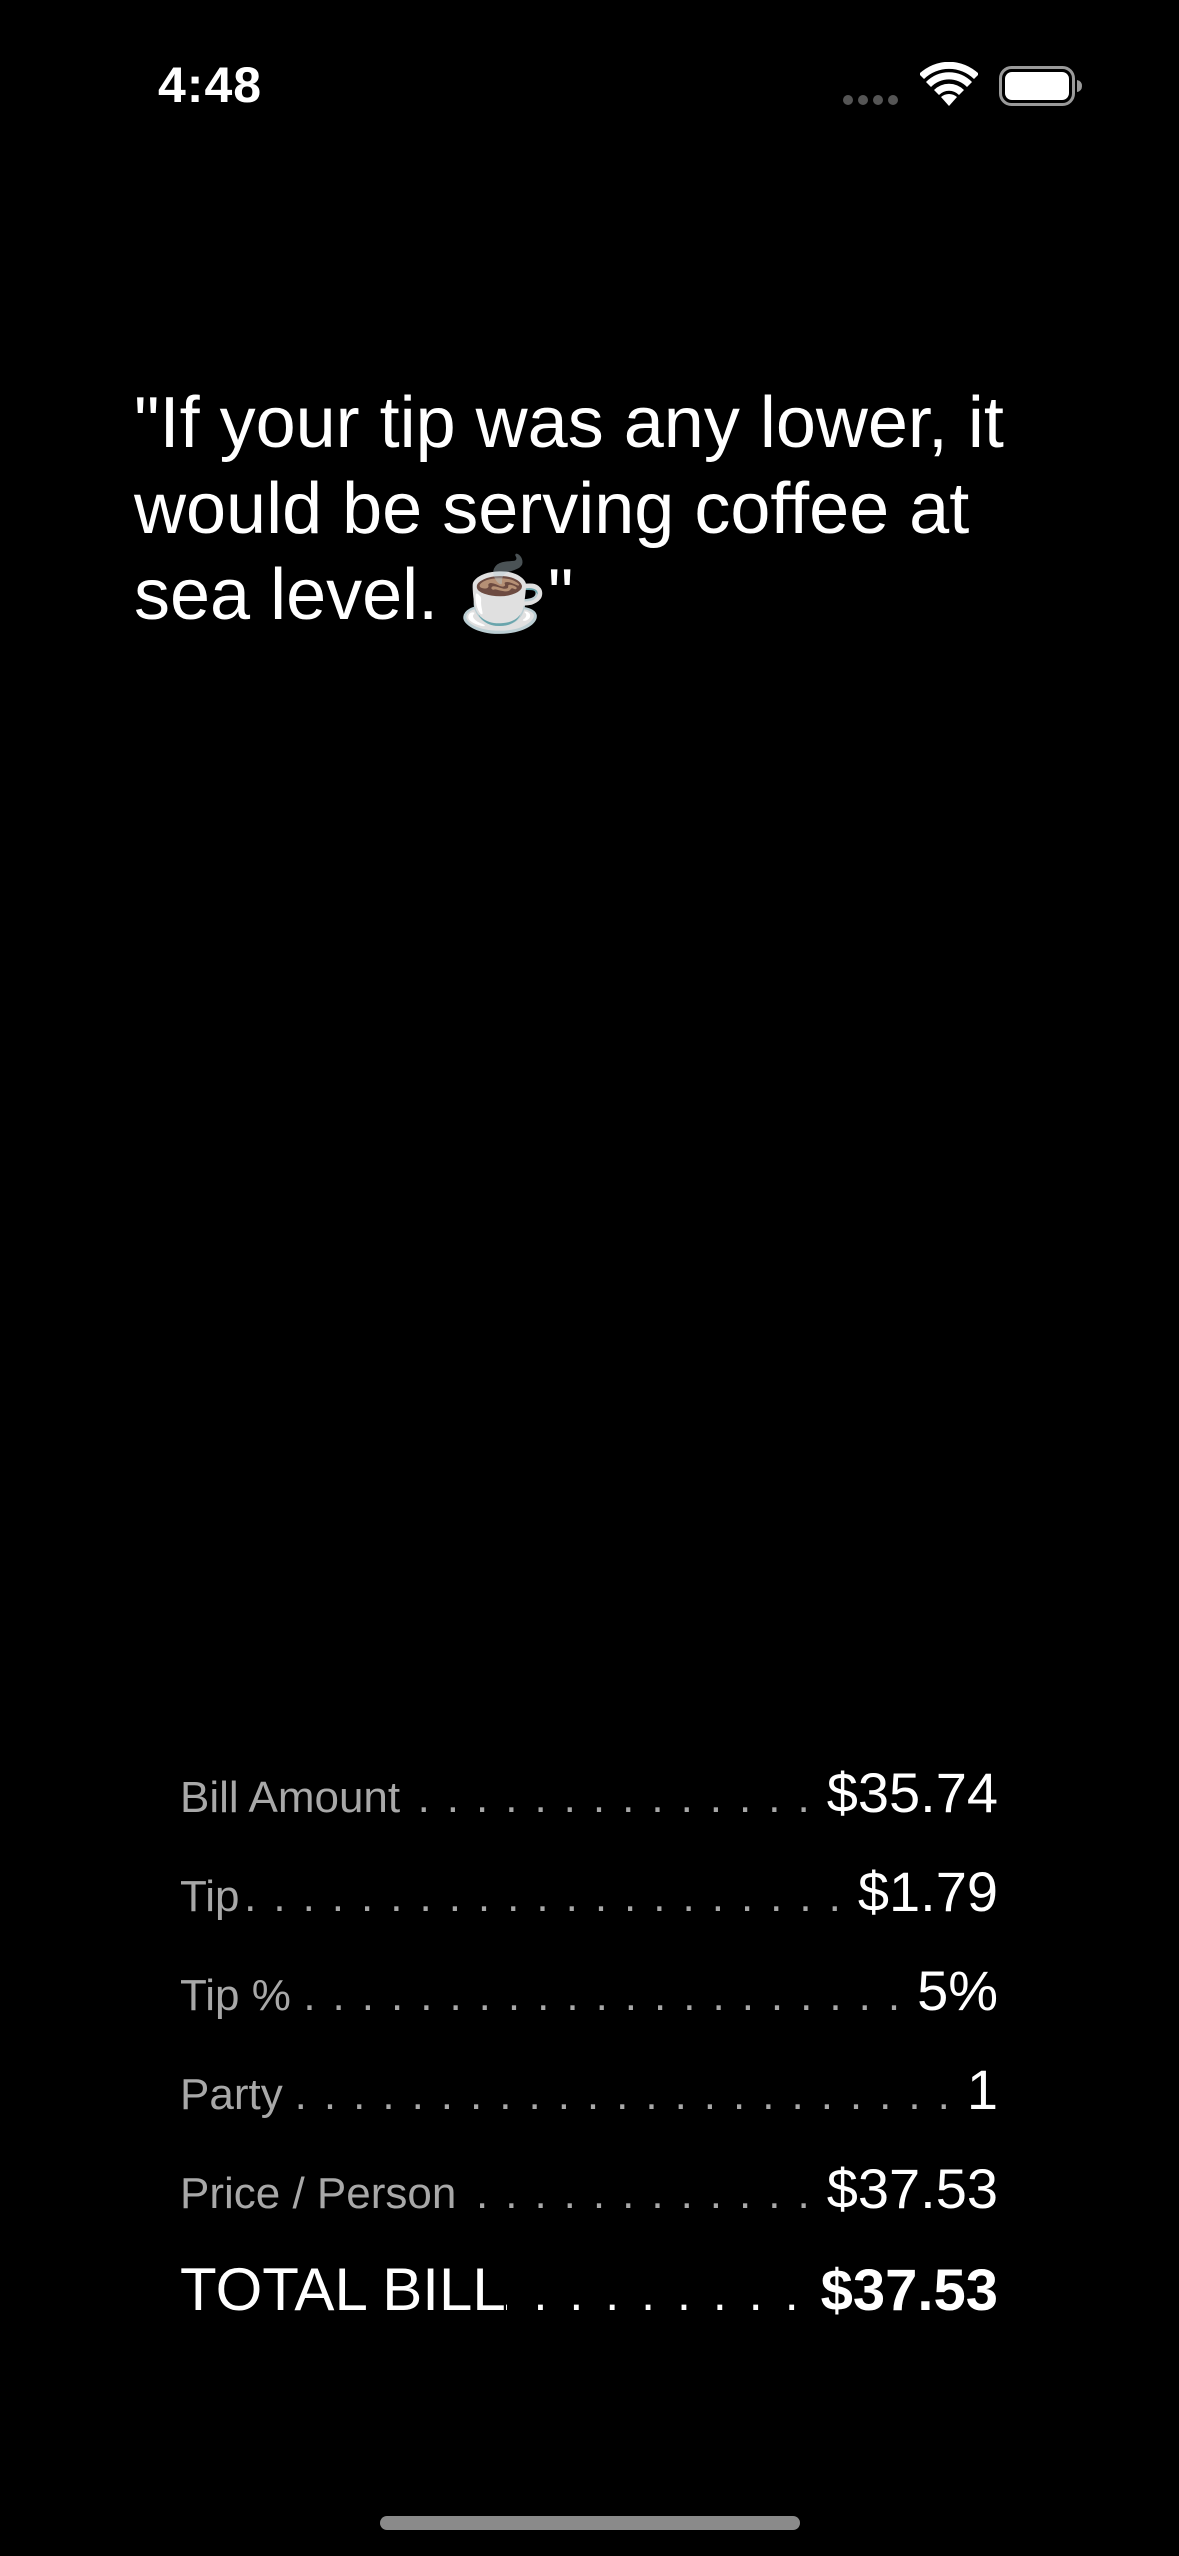 Image resolution: width=1179 pixels, height=2556 pixels. I want to click on price-per-person-value: $37.53, so click(912, 2188).